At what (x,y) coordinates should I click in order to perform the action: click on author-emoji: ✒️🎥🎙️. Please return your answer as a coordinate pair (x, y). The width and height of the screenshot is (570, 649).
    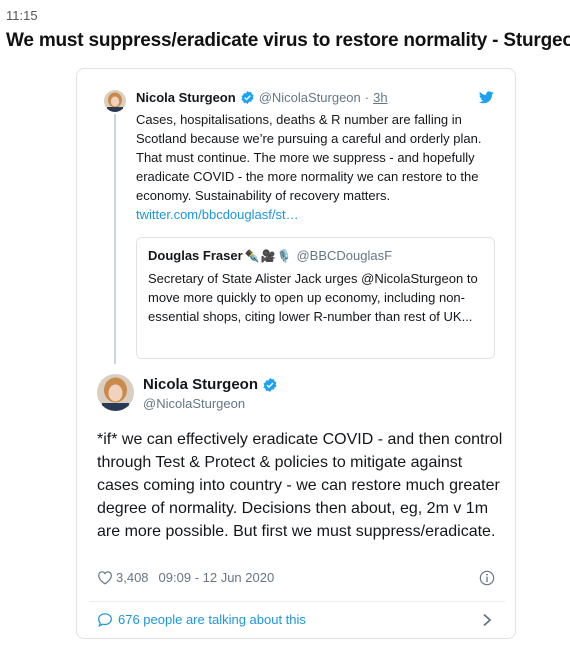
    Looking at the image, I should click on (268, 255).